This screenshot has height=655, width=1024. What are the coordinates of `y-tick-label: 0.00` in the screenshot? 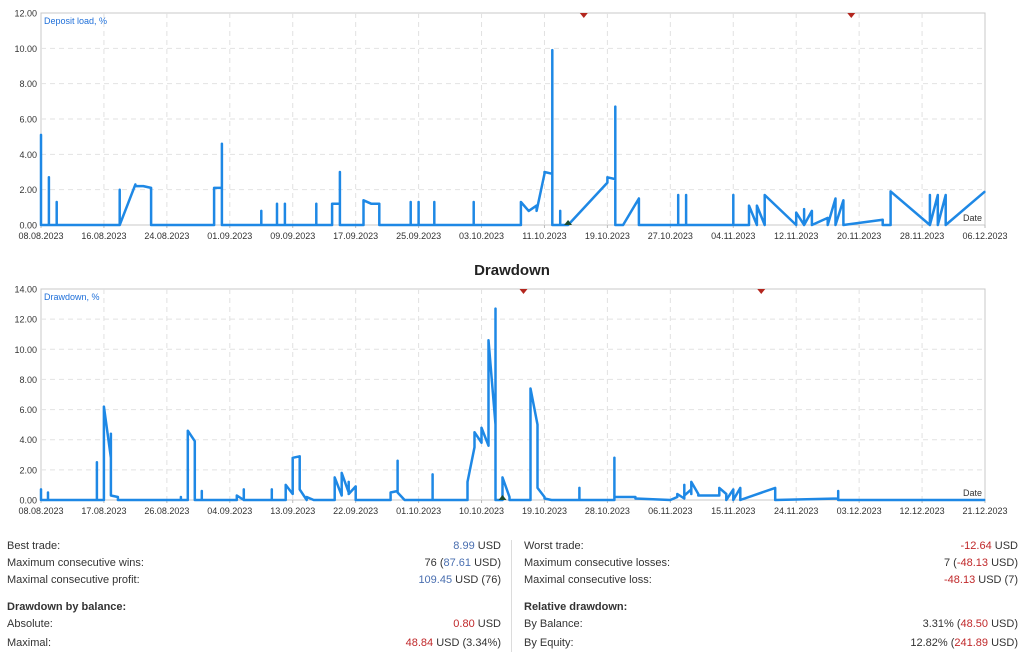 It's located at (28, 226).